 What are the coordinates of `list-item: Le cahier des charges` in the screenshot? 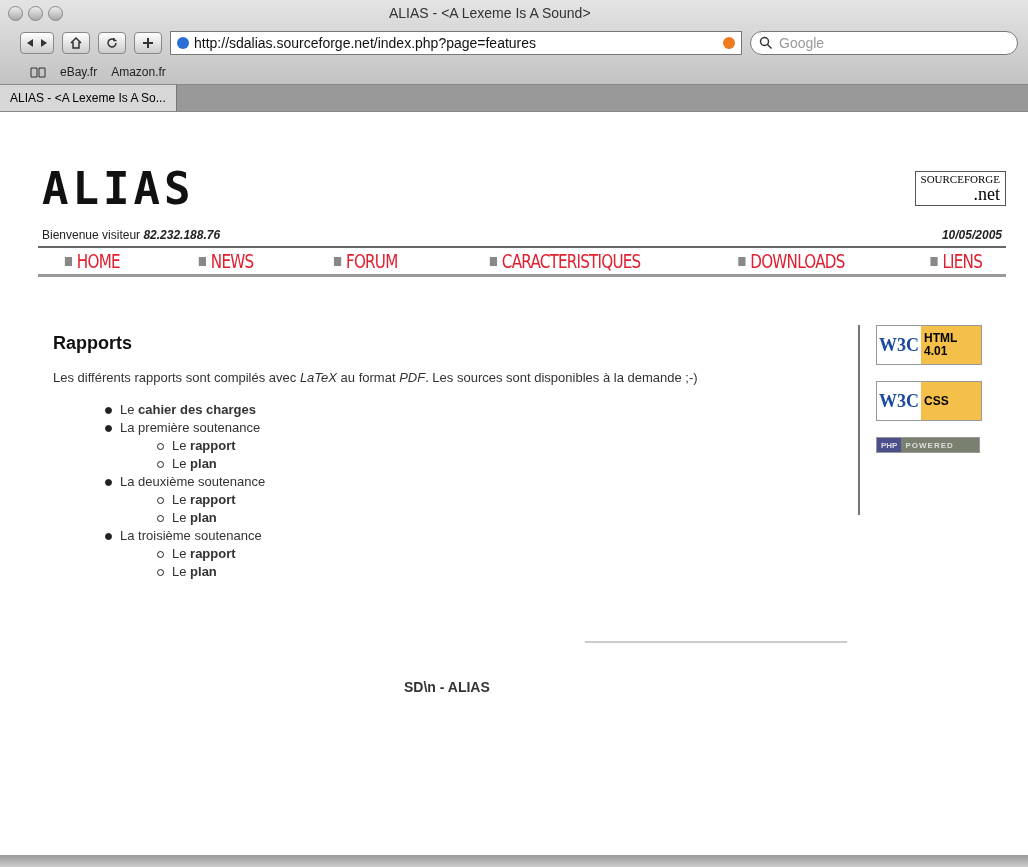 It's located at (188, 410).